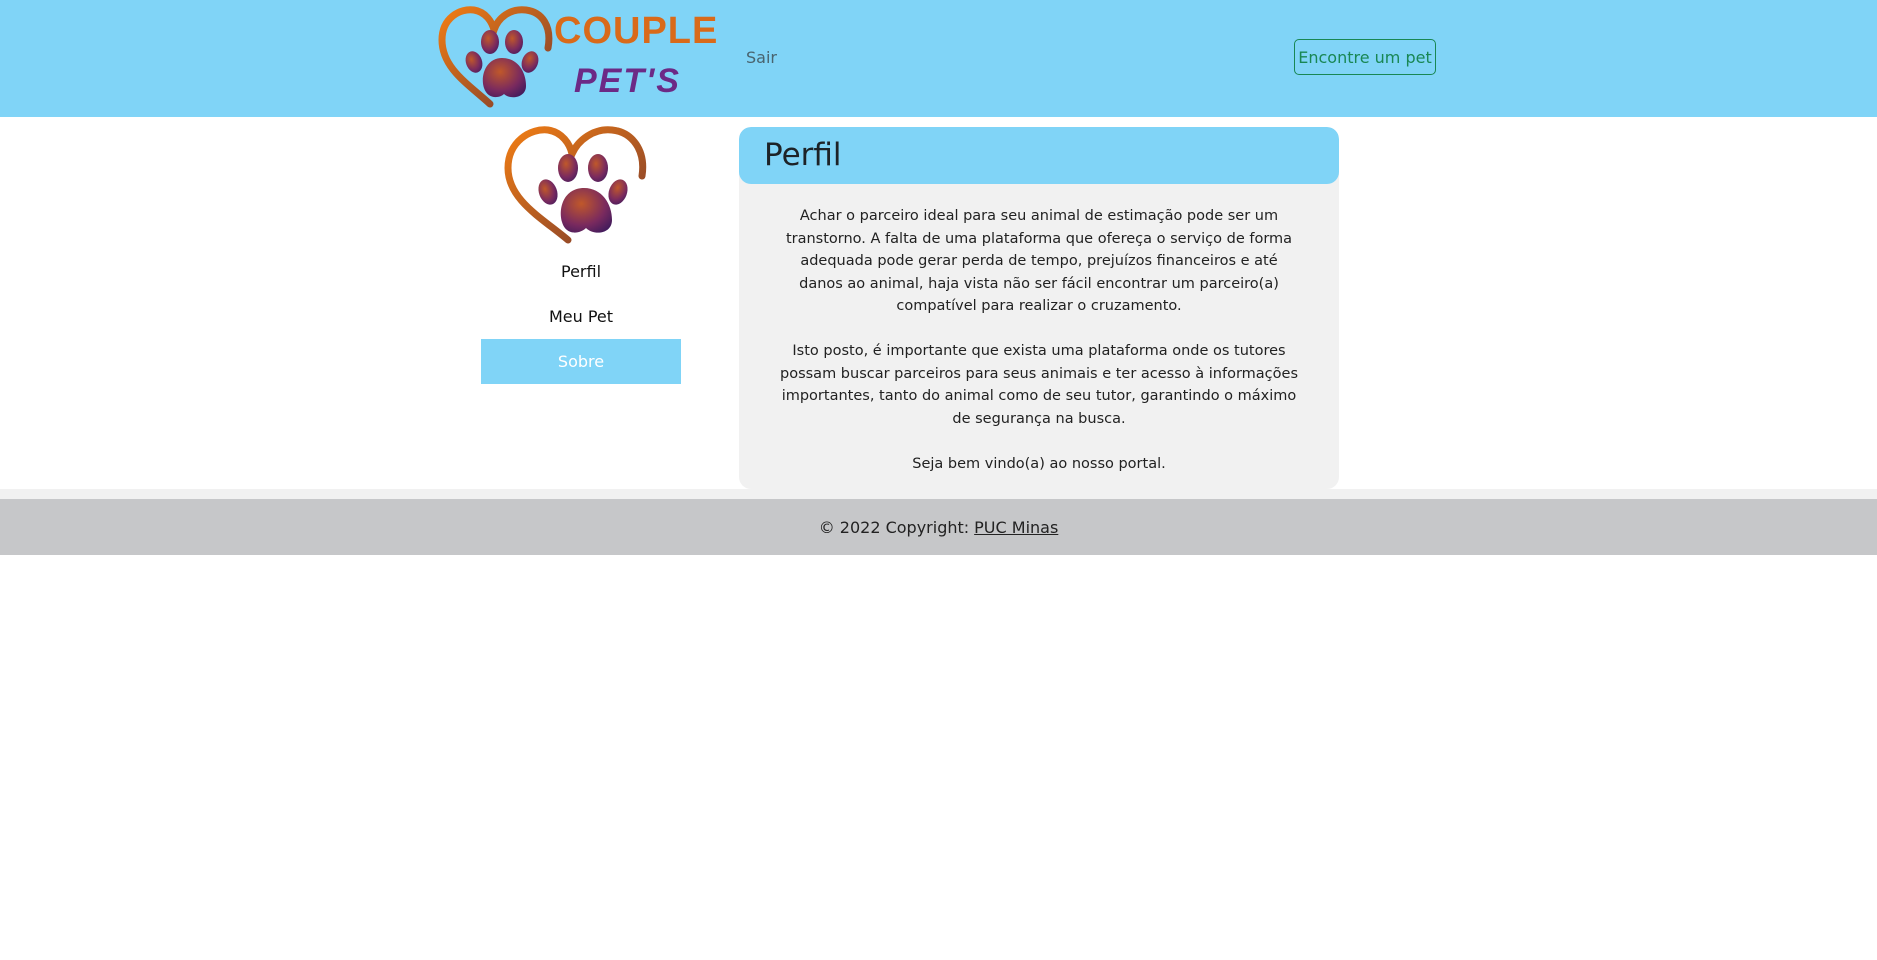 Image resolution: width=1877 pixels, height=960 pixels. What do you see at coordinates (938, 494) in the screenshot?
I see `footer-separator` at bounding box center [938, 494].